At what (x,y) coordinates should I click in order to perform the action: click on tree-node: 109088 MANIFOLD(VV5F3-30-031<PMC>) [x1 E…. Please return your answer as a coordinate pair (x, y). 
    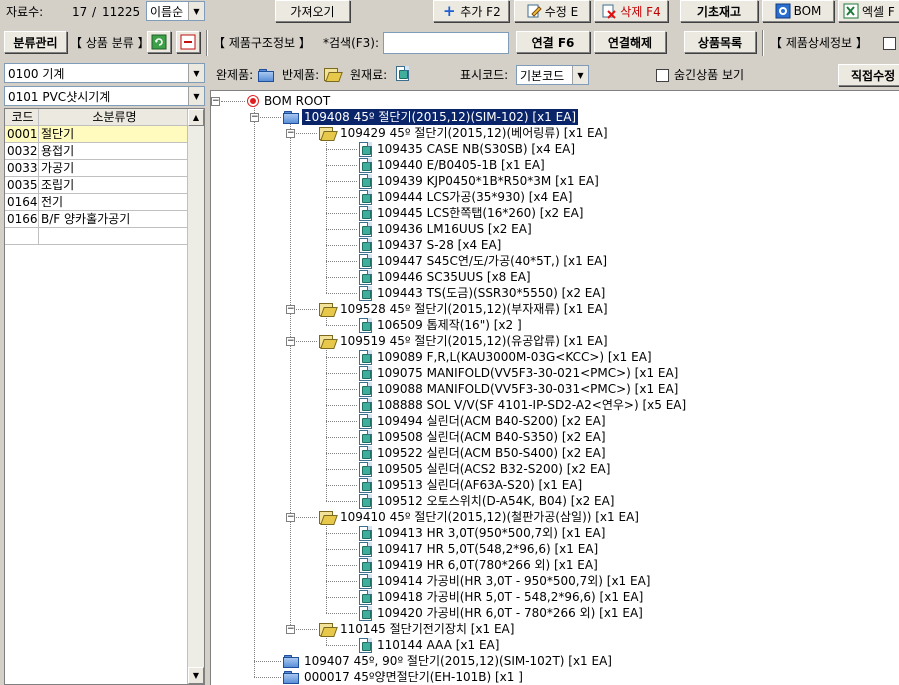
    Looking at the image, I should click on (519, 389).